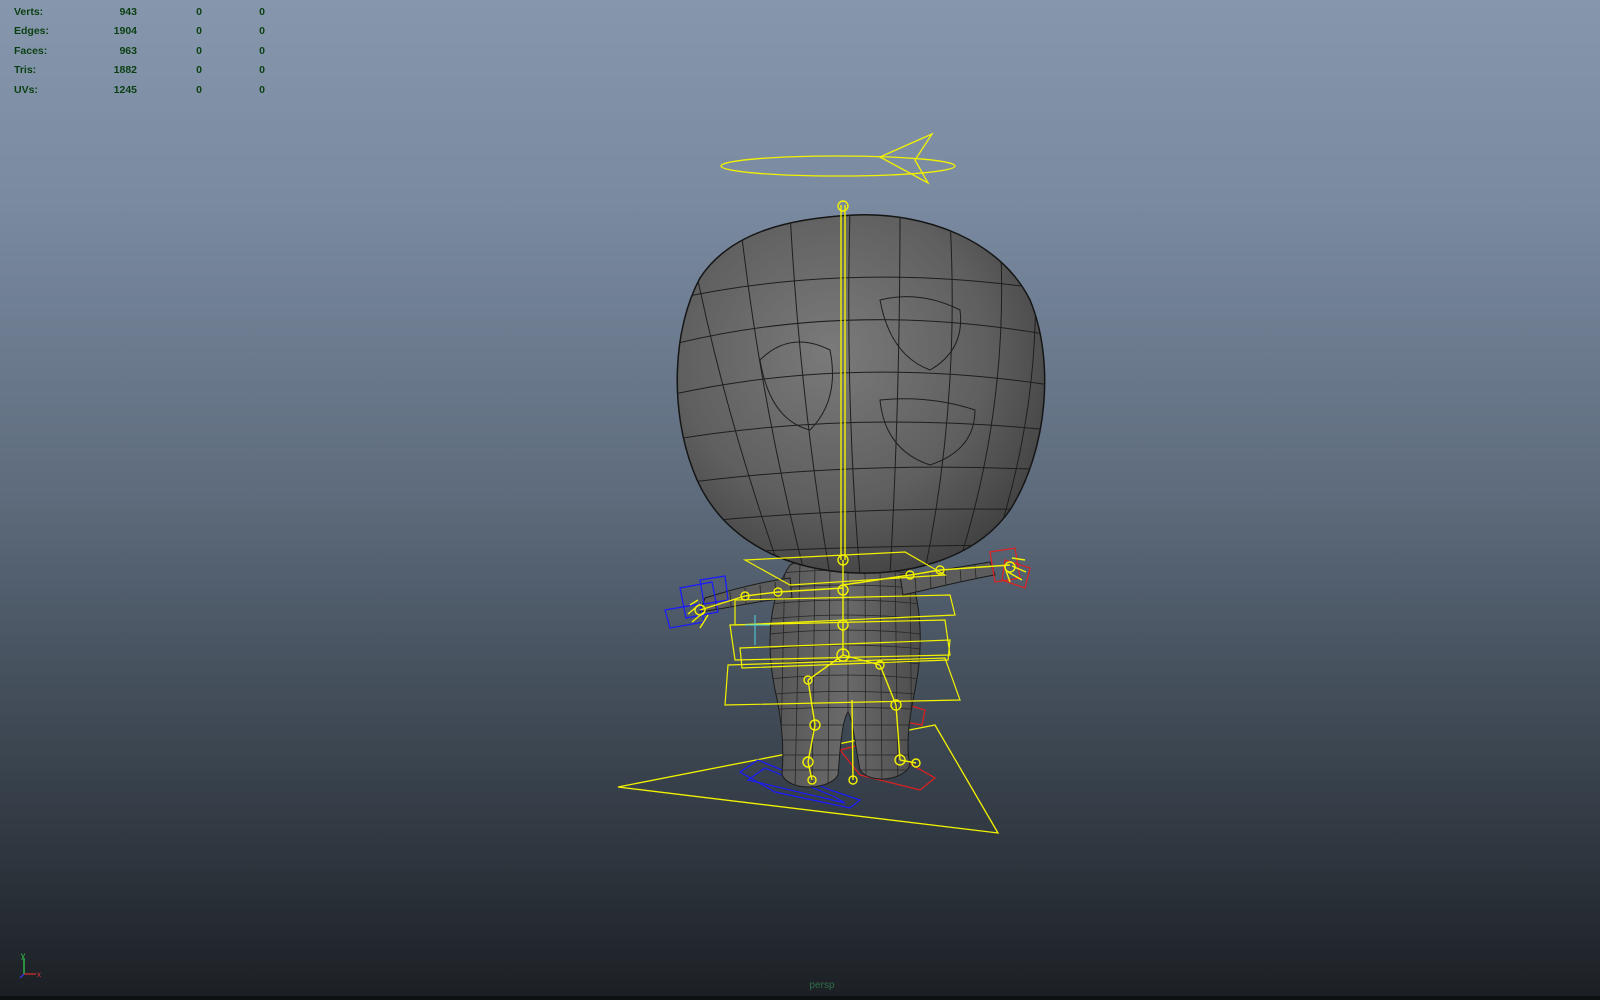 The width and height of the screenshot is (1600, 1000). I want to click on view-axis-icon: y x, so click(30, 965).